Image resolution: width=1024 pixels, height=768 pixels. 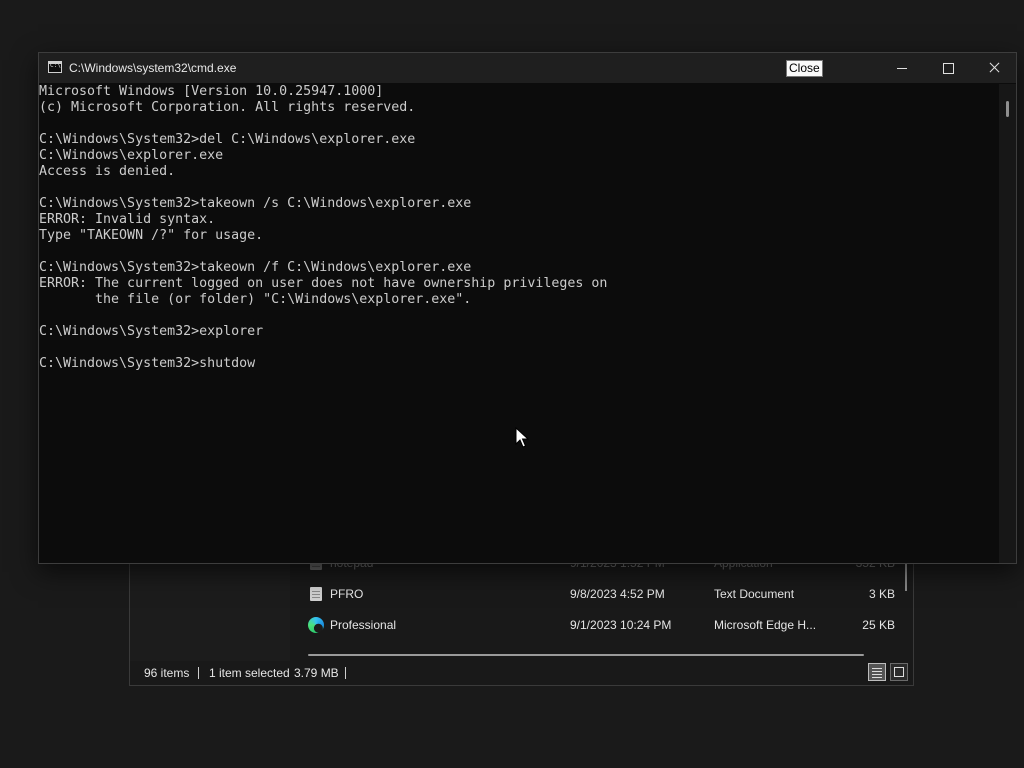 I want to click on title-bar: C:\Windows\system32\cmd.exe Close, so click(x=527, y=68).